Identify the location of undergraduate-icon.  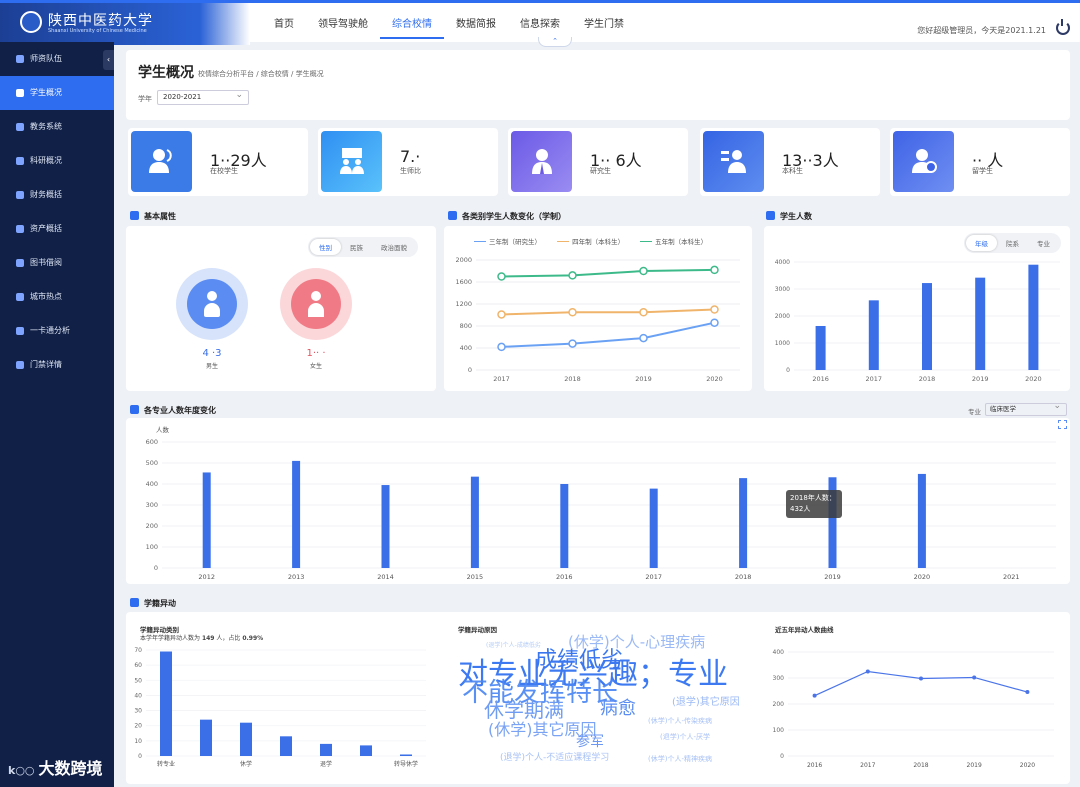
(733, 161).